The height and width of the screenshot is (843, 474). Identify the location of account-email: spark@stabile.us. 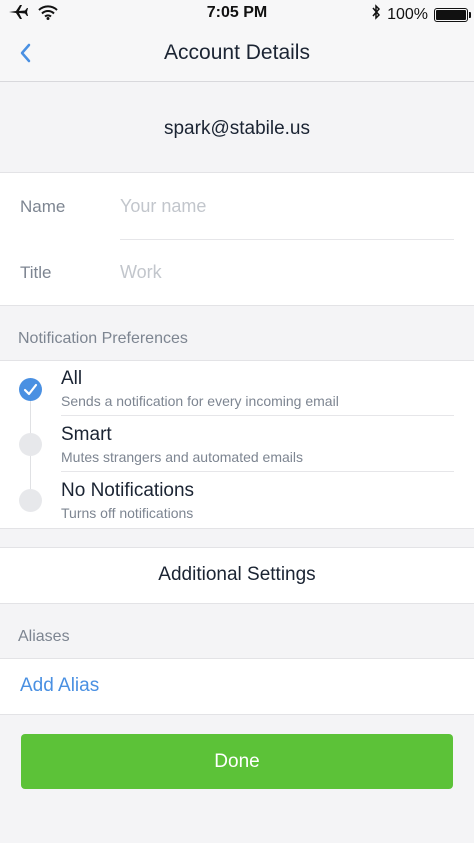
(237, 128).